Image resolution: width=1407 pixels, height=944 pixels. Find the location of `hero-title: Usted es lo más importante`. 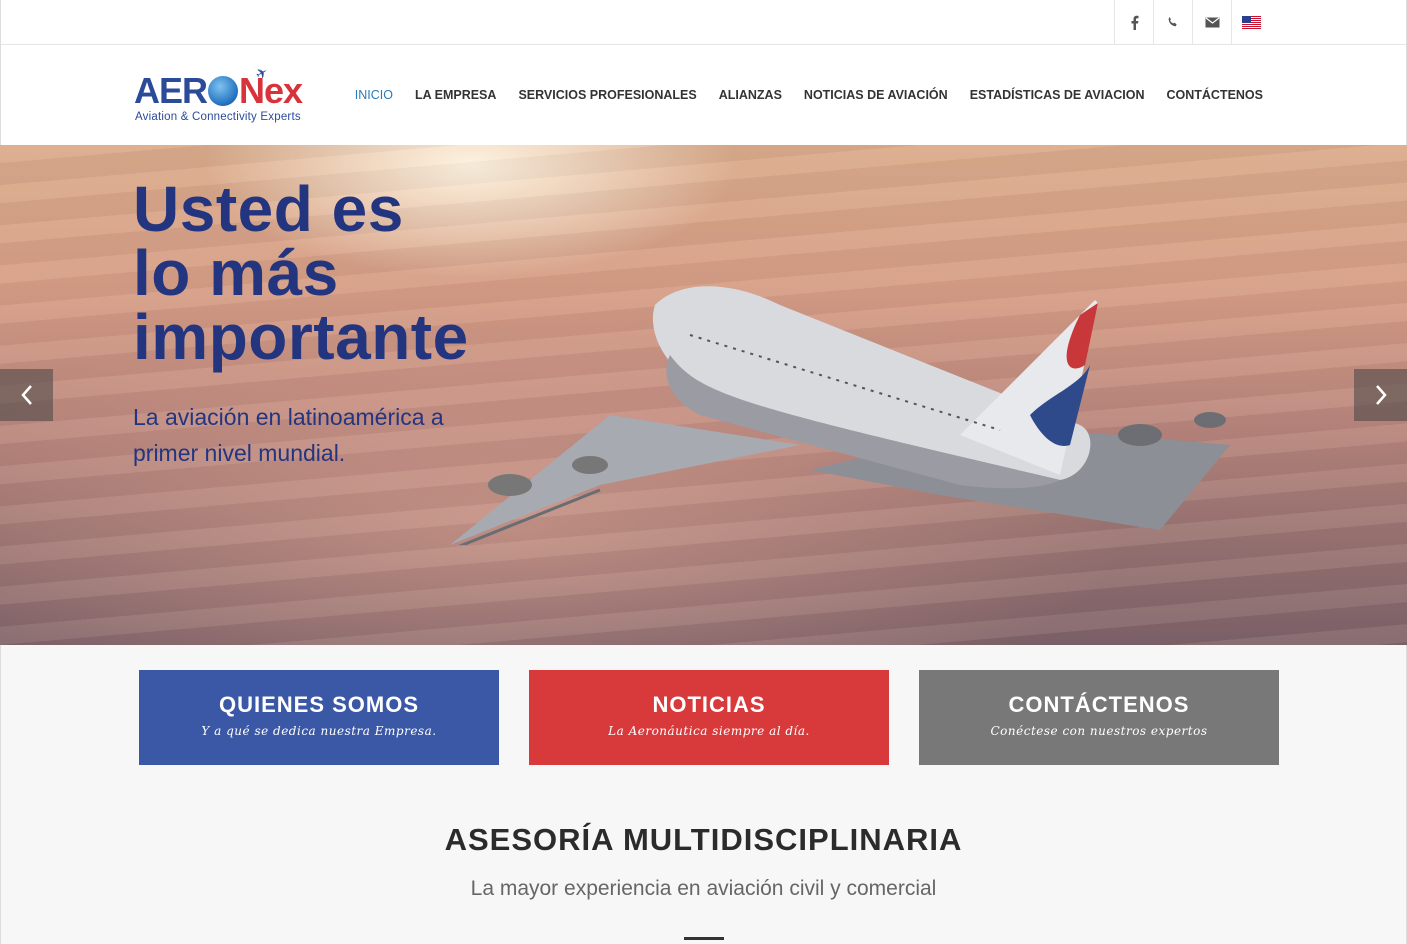

hero-title: Usted es lo más importante is located at coordinates (301, 273).